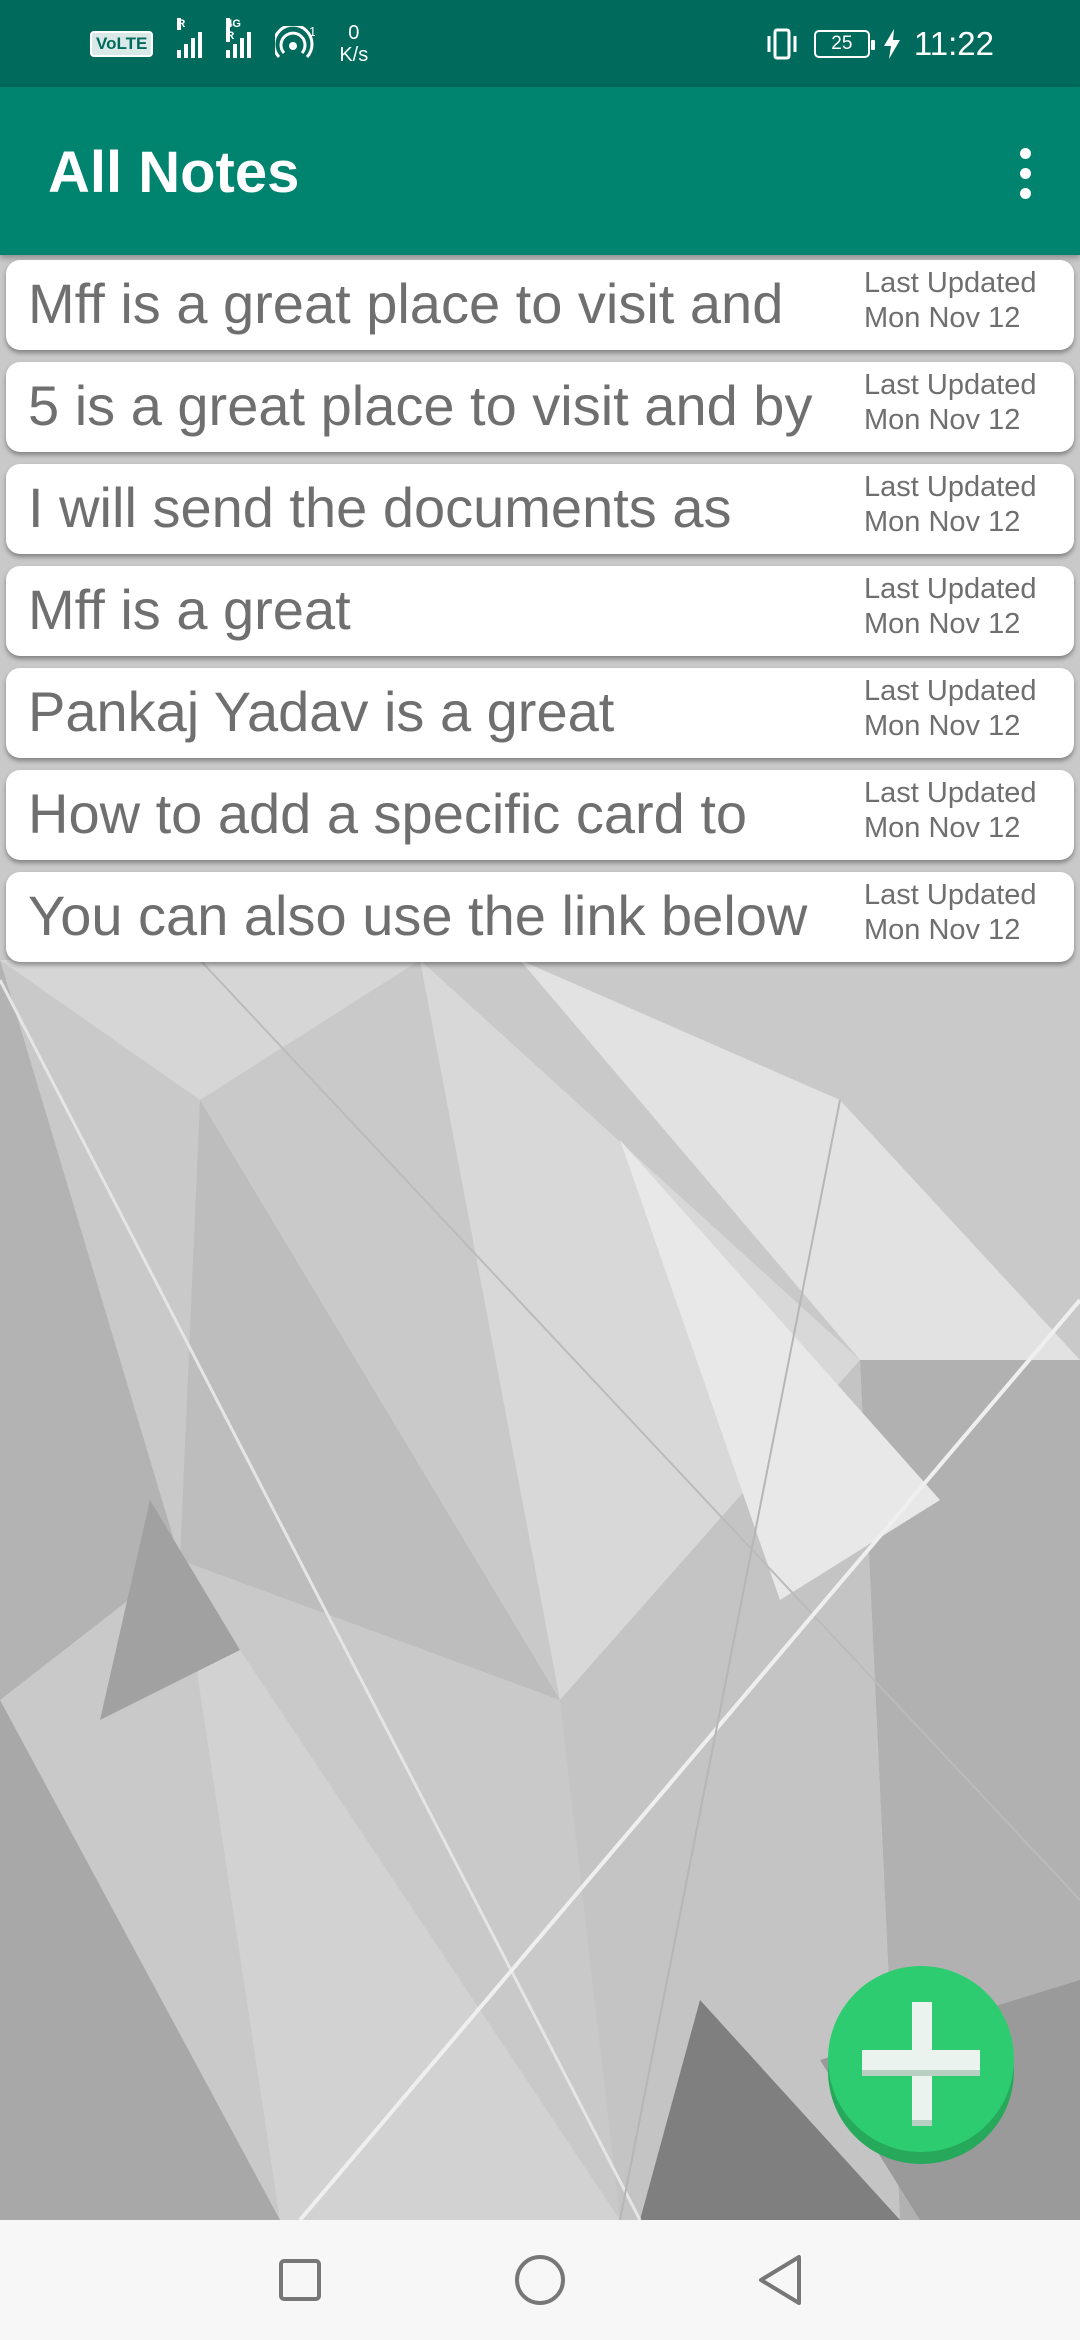 This screenshot has height=2340, width=1080. I want to click on net-speed-unit: K/s, so click(354, 55).